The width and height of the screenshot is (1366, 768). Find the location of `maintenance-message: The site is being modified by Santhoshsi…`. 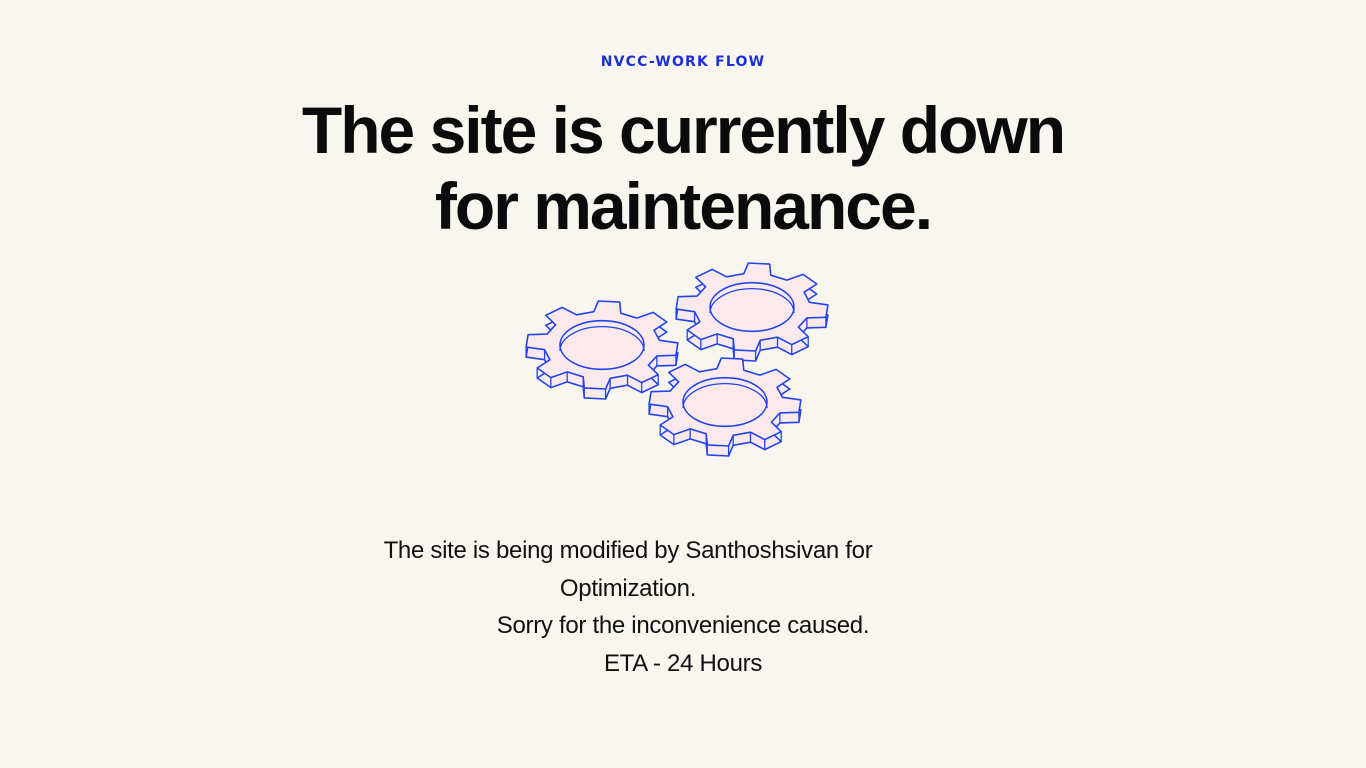

maintenance-message: The site is being modified by Santhoshsi… is located at coordinates (683, 607).